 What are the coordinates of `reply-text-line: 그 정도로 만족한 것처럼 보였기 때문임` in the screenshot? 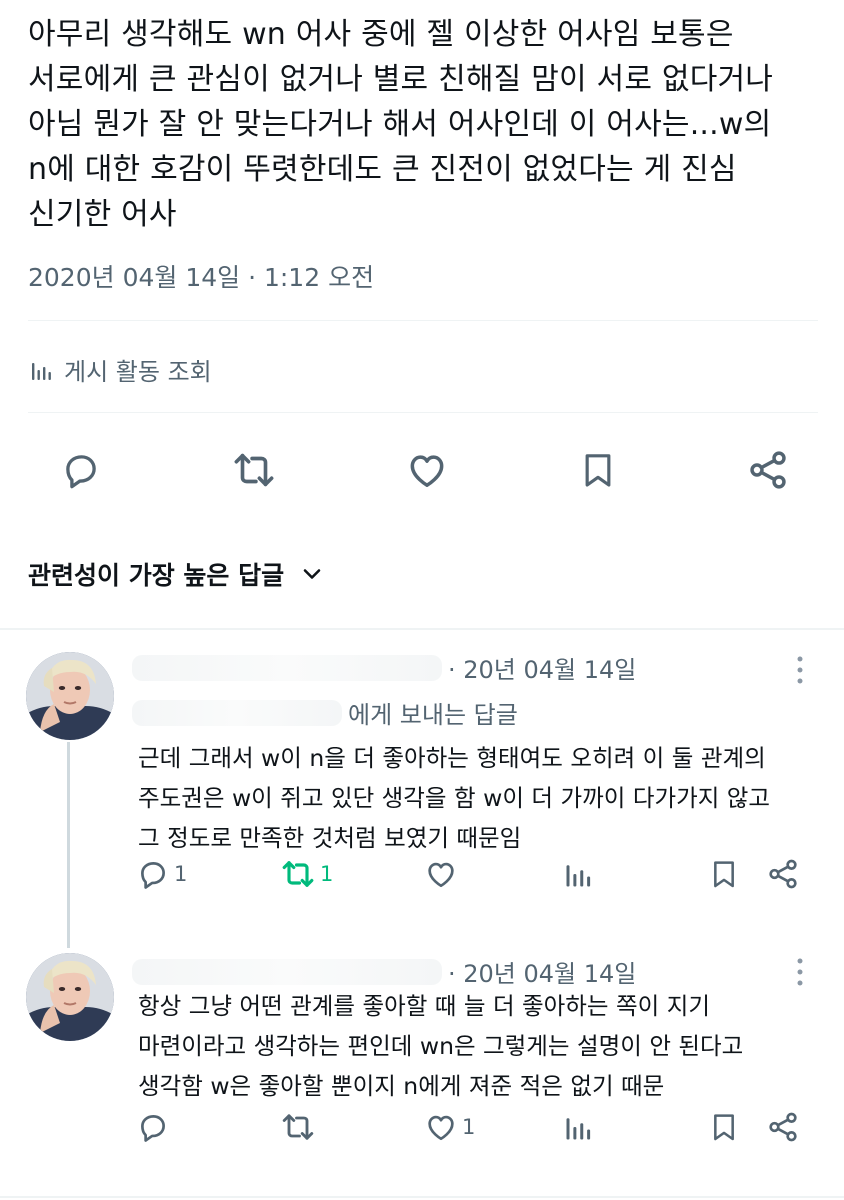 It's located at (330, 838).